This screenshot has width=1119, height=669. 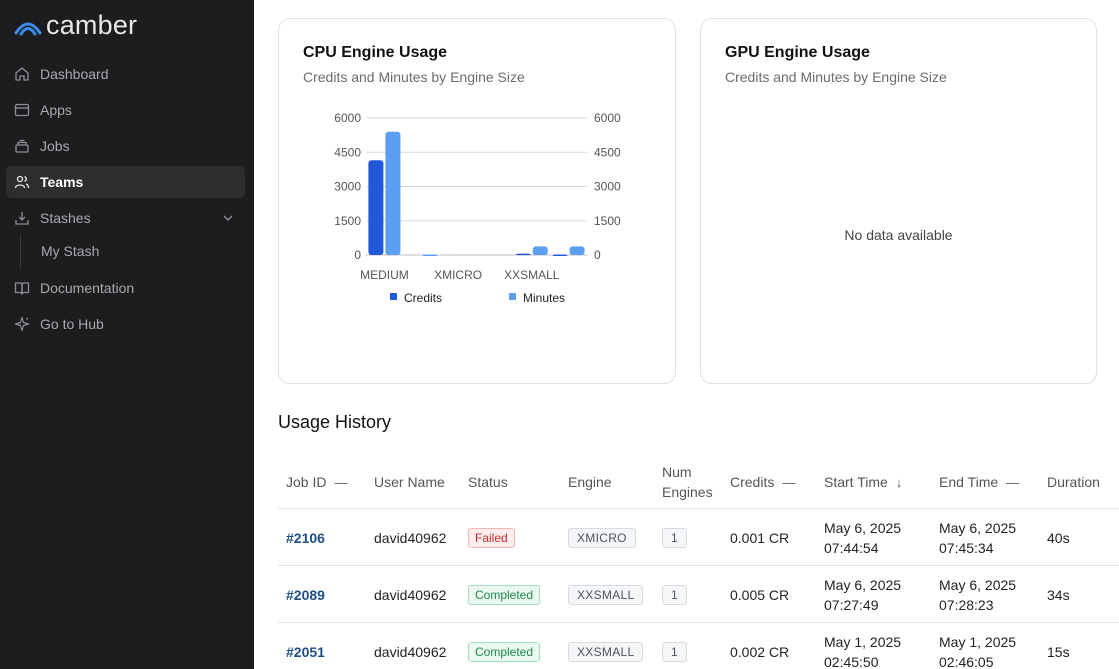 I want to click on logo-text: camber, so click(x=92, y=25).